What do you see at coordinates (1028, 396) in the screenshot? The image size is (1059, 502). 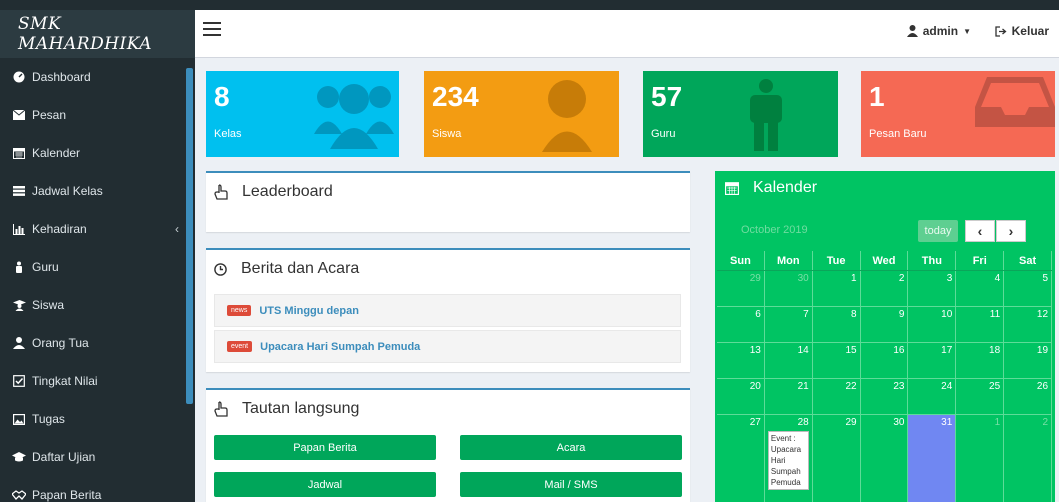 I see `calendar-day: 26` at bounding box center [1028, 396].